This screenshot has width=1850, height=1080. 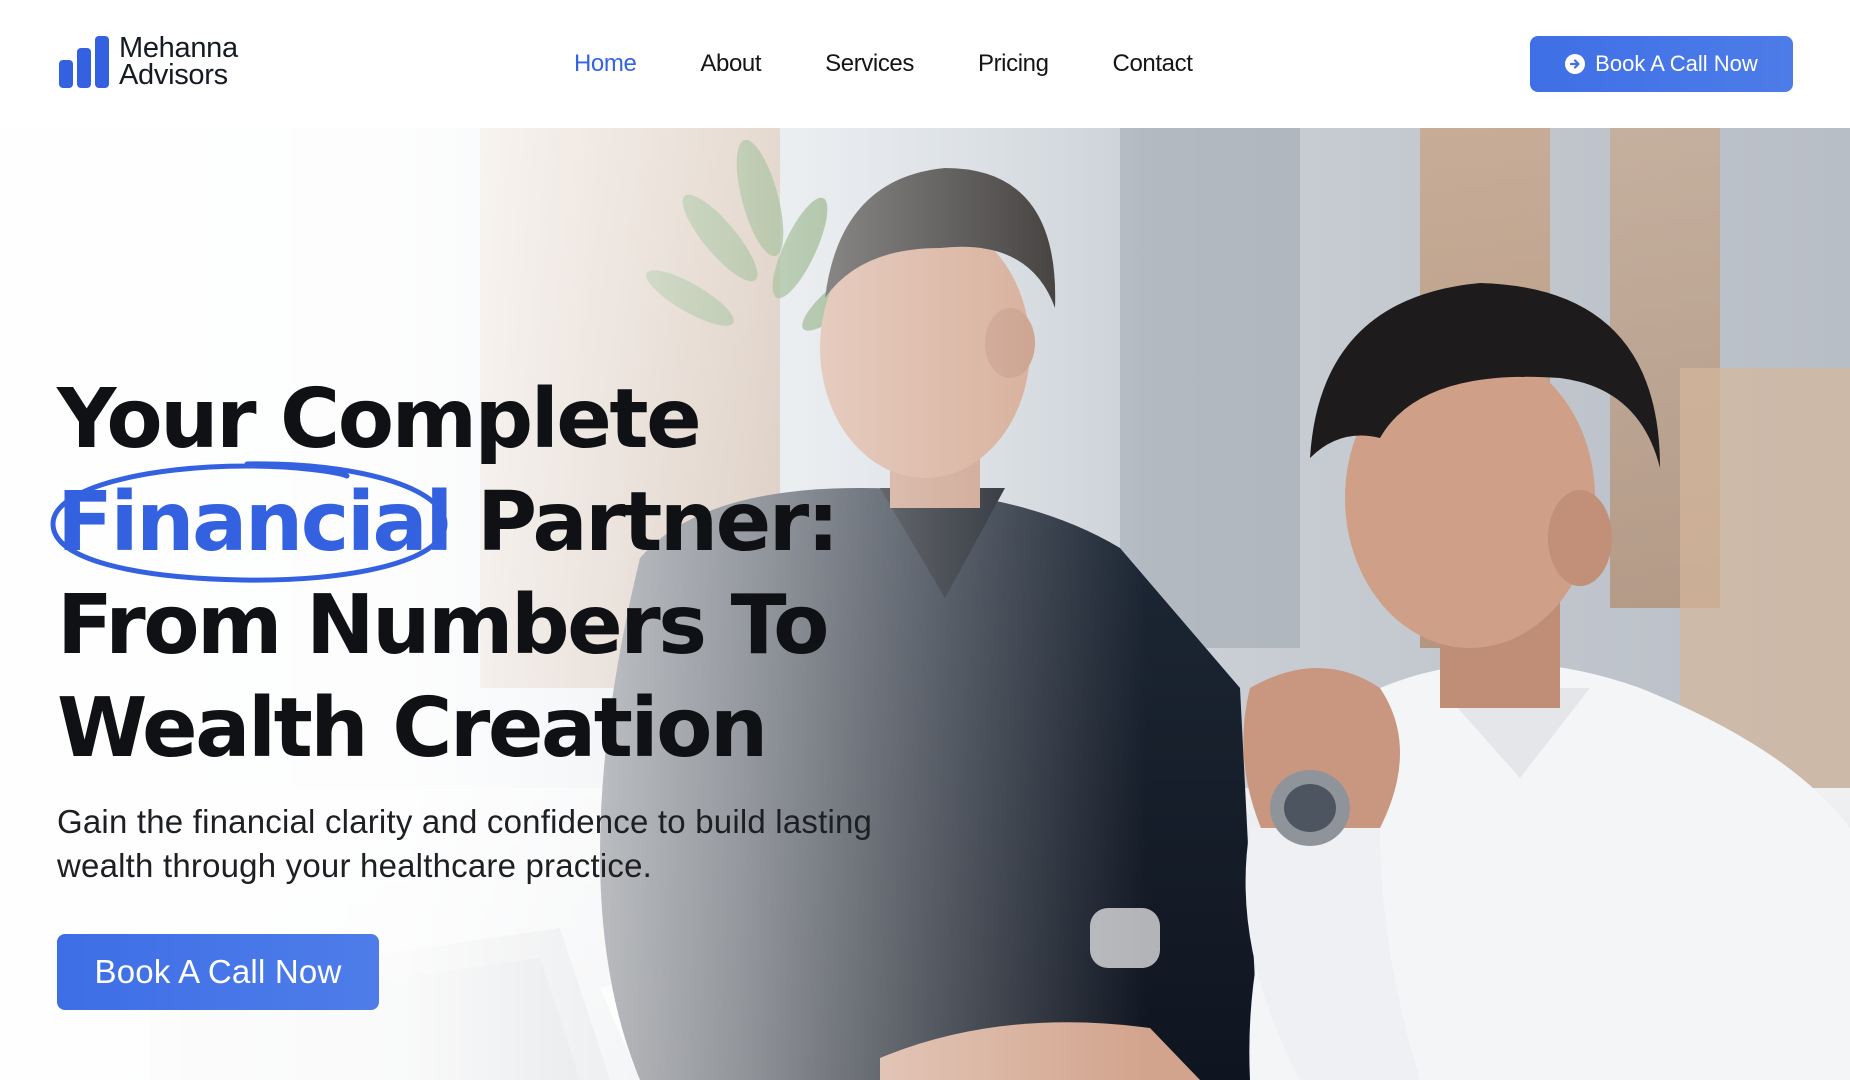 What do you see at coordinates (255, 522) in the screenshot?
I see `headline-highlight-word: Financial` at bounding box center [255, 522].